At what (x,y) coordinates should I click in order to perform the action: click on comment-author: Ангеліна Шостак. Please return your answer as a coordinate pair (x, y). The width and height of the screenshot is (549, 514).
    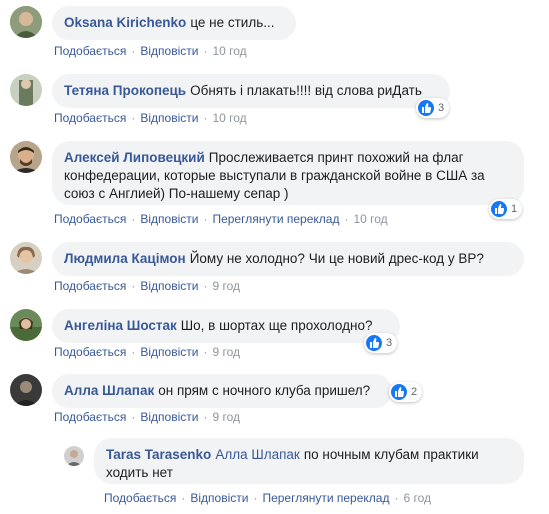
    Looking at the image, I should click on (120, 325).